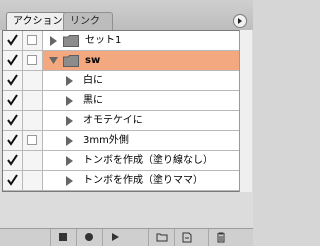  Describe the element at coordinates (113, 120) in the screenshot. I see `row-label: オモテケイに` at that location.